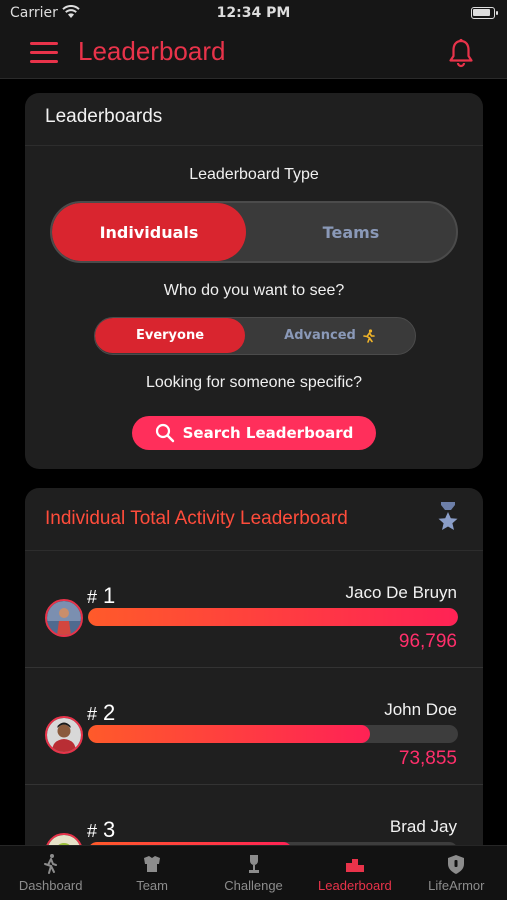  I want to click on podium-icon, so click(354, 865).